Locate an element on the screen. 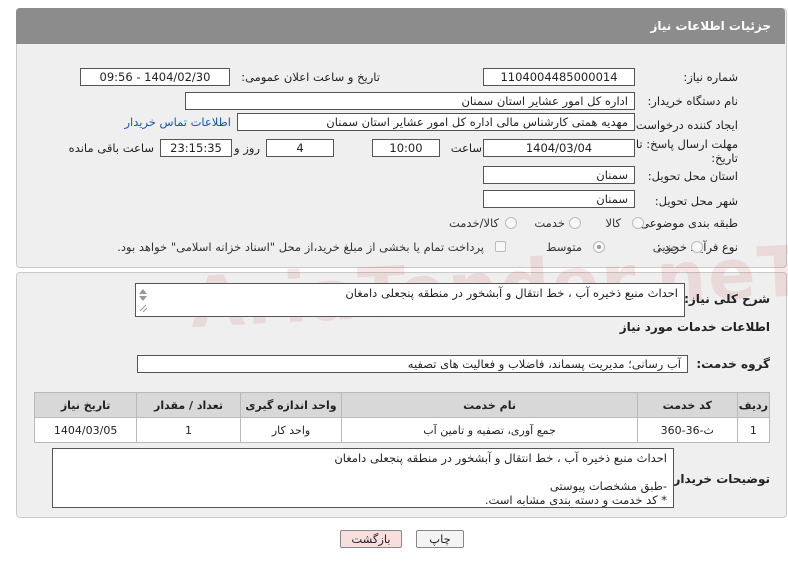  city-label: شهر محل تحویل: is located at coordinates (696, 201).